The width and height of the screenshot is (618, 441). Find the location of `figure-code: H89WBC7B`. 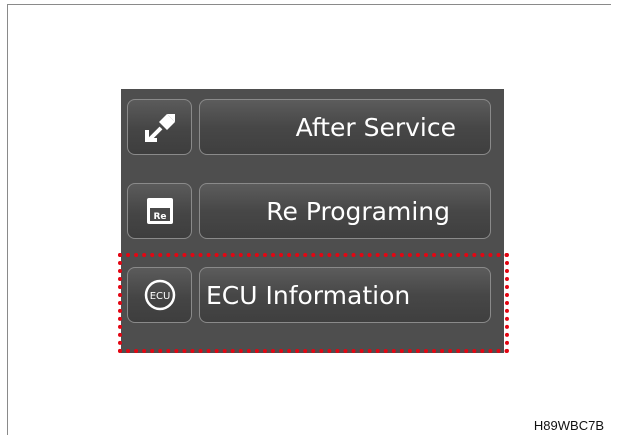

figure-code: H89WBC7B is located at coordinates (568, 425).